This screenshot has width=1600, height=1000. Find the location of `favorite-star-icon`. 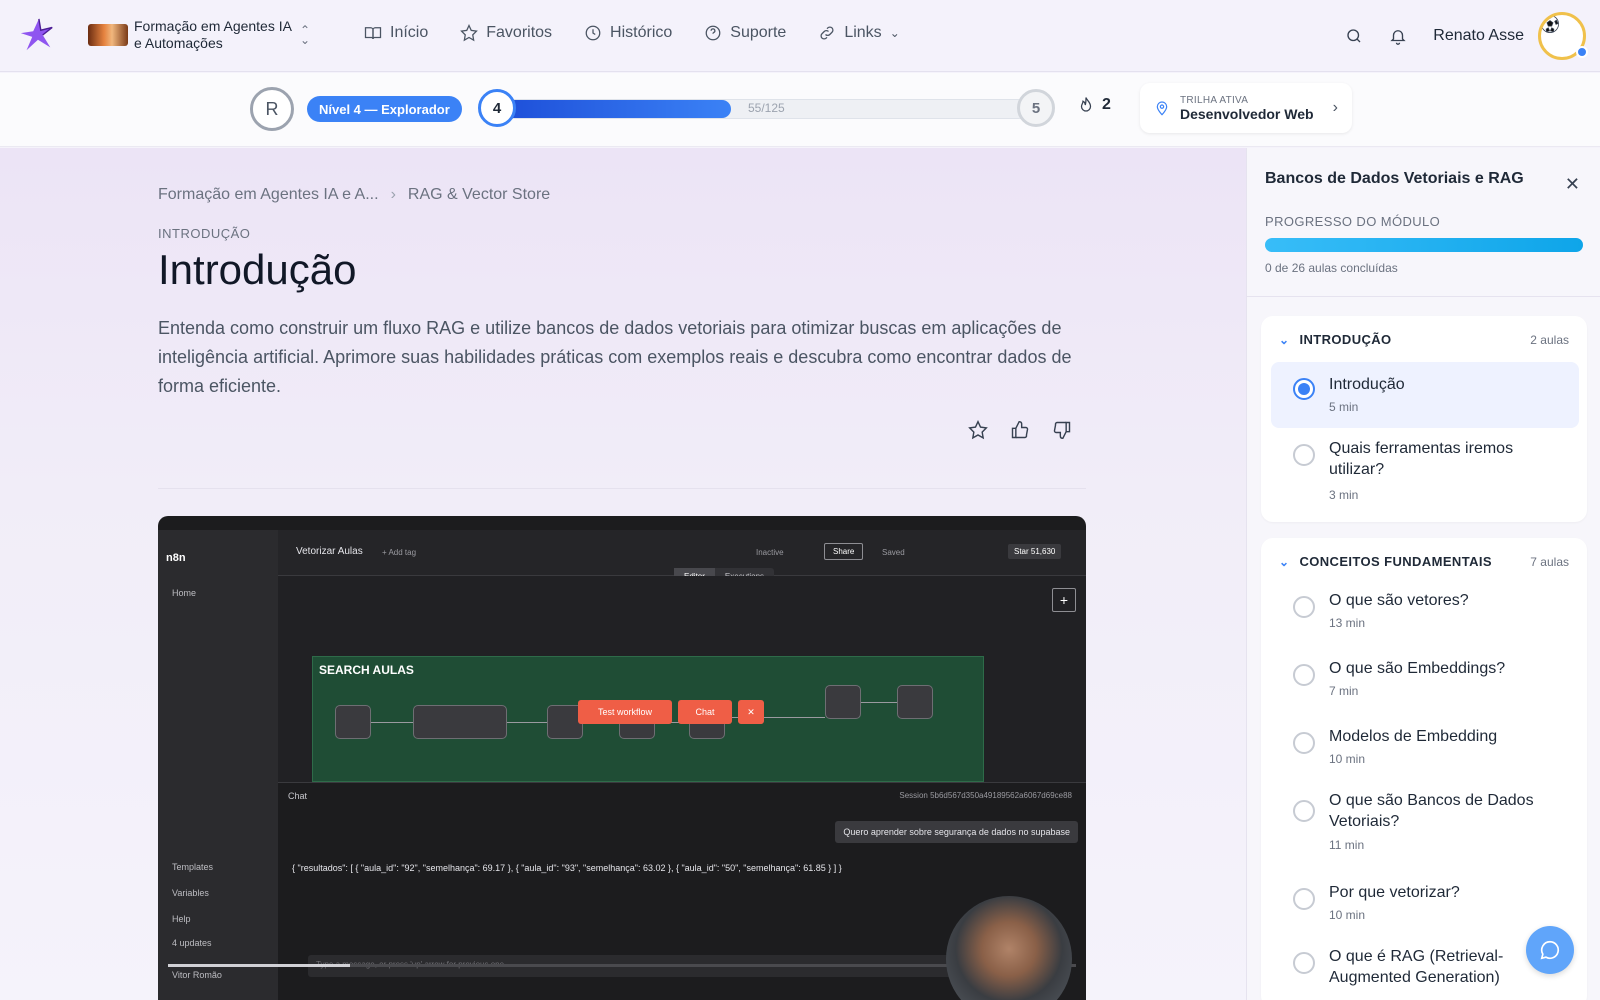

favorite-star-icon is located at coordinates (978, 430).